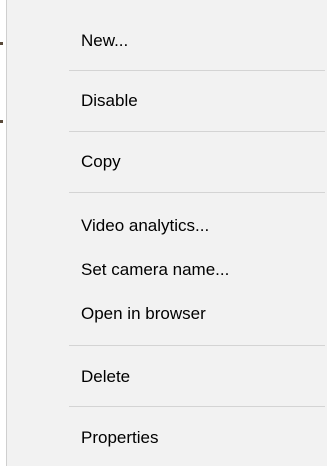  I want to click on menu-item-properties: Properties, so click(166, 438).